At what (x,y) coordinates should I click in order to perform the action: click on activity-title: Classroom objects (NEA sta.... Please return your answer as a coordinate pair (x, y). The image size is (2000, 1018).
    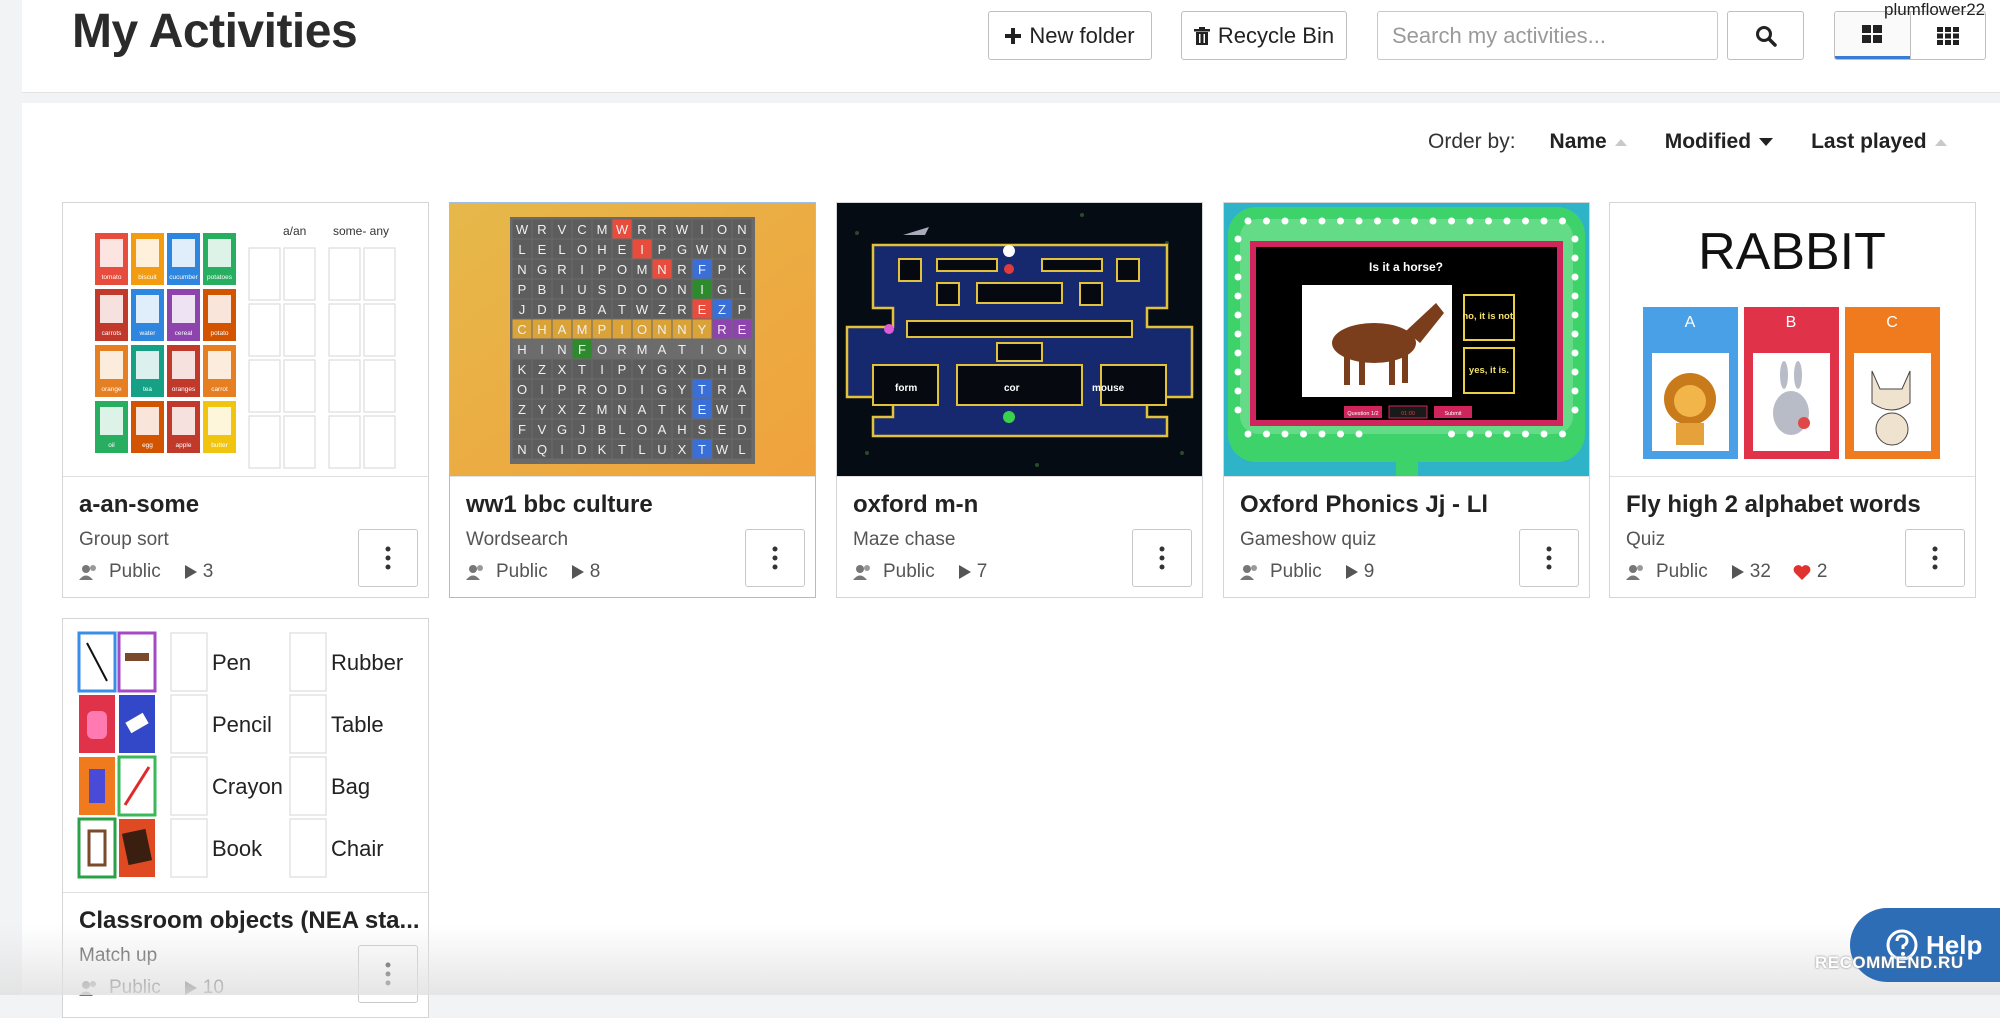
    Looking at the image, I should click on (249, 921).